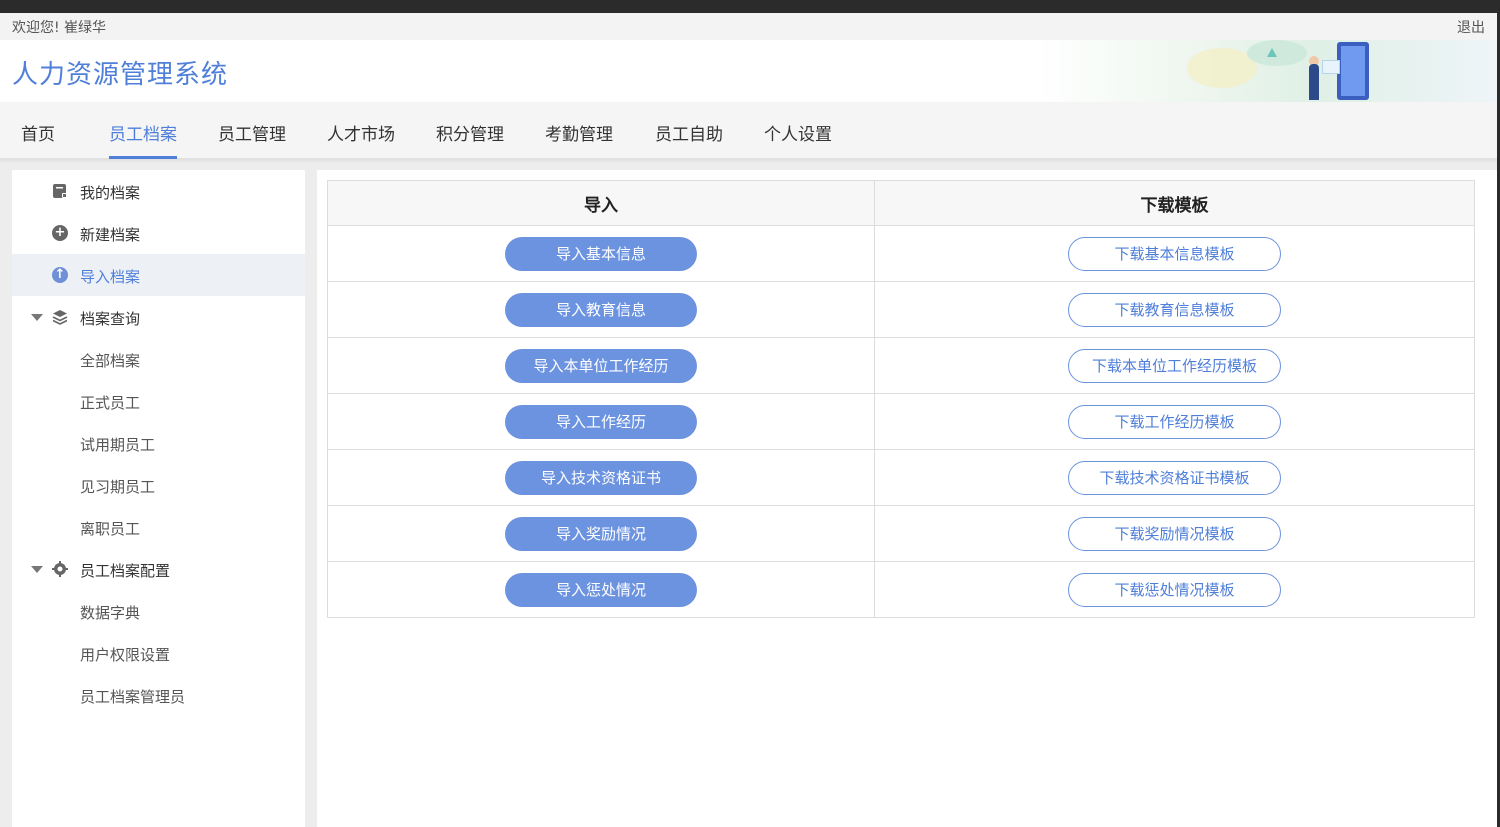 The height and width of the screenshot is (827, 1500). What do you see at coordinates (748, 130) in the screenshot?
I see `main-nav: 首页 员工档案 员工管理 人才市场 积分管理 考勤管理 员工自助 个人设置` at bounding box center [748, 130].